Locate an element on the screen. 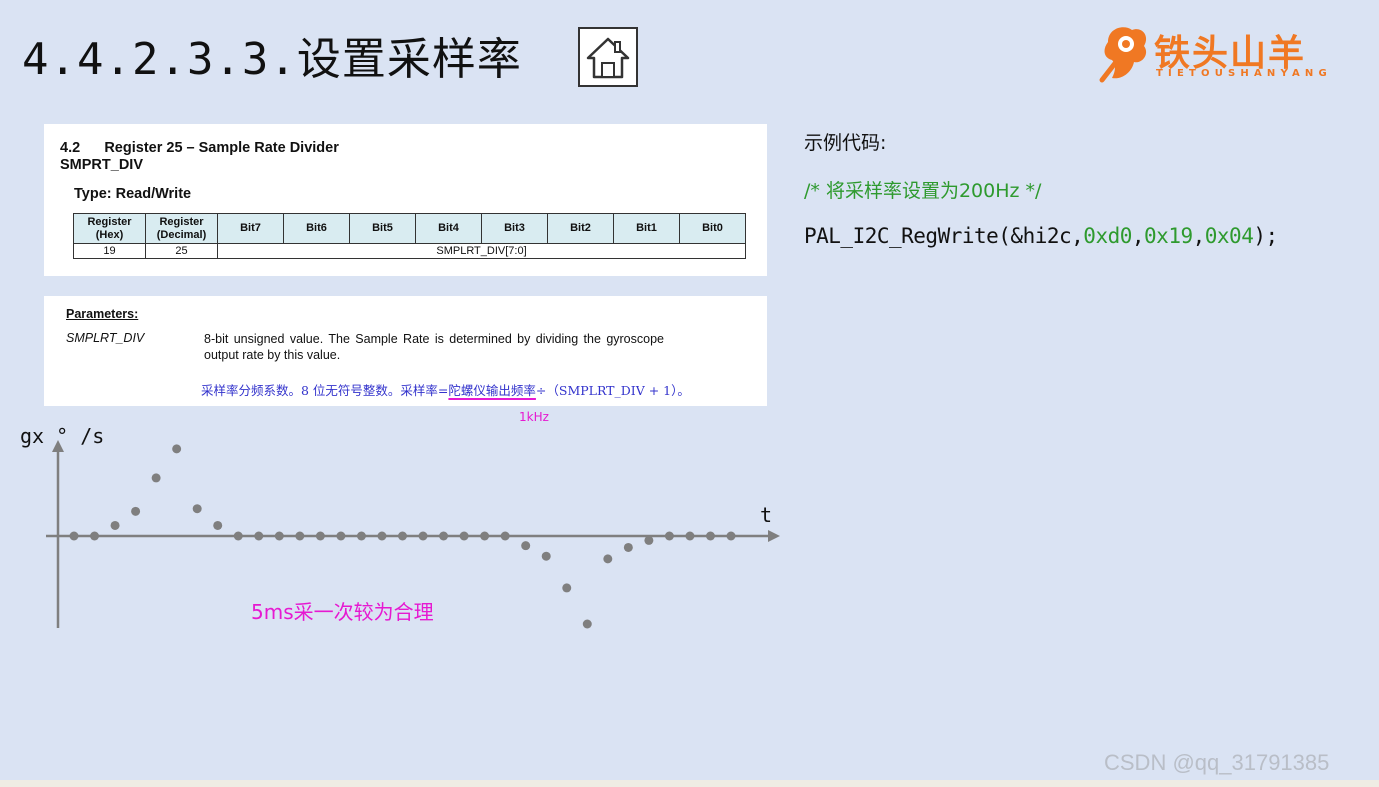  home-icon is located at coordinates (608, 58).